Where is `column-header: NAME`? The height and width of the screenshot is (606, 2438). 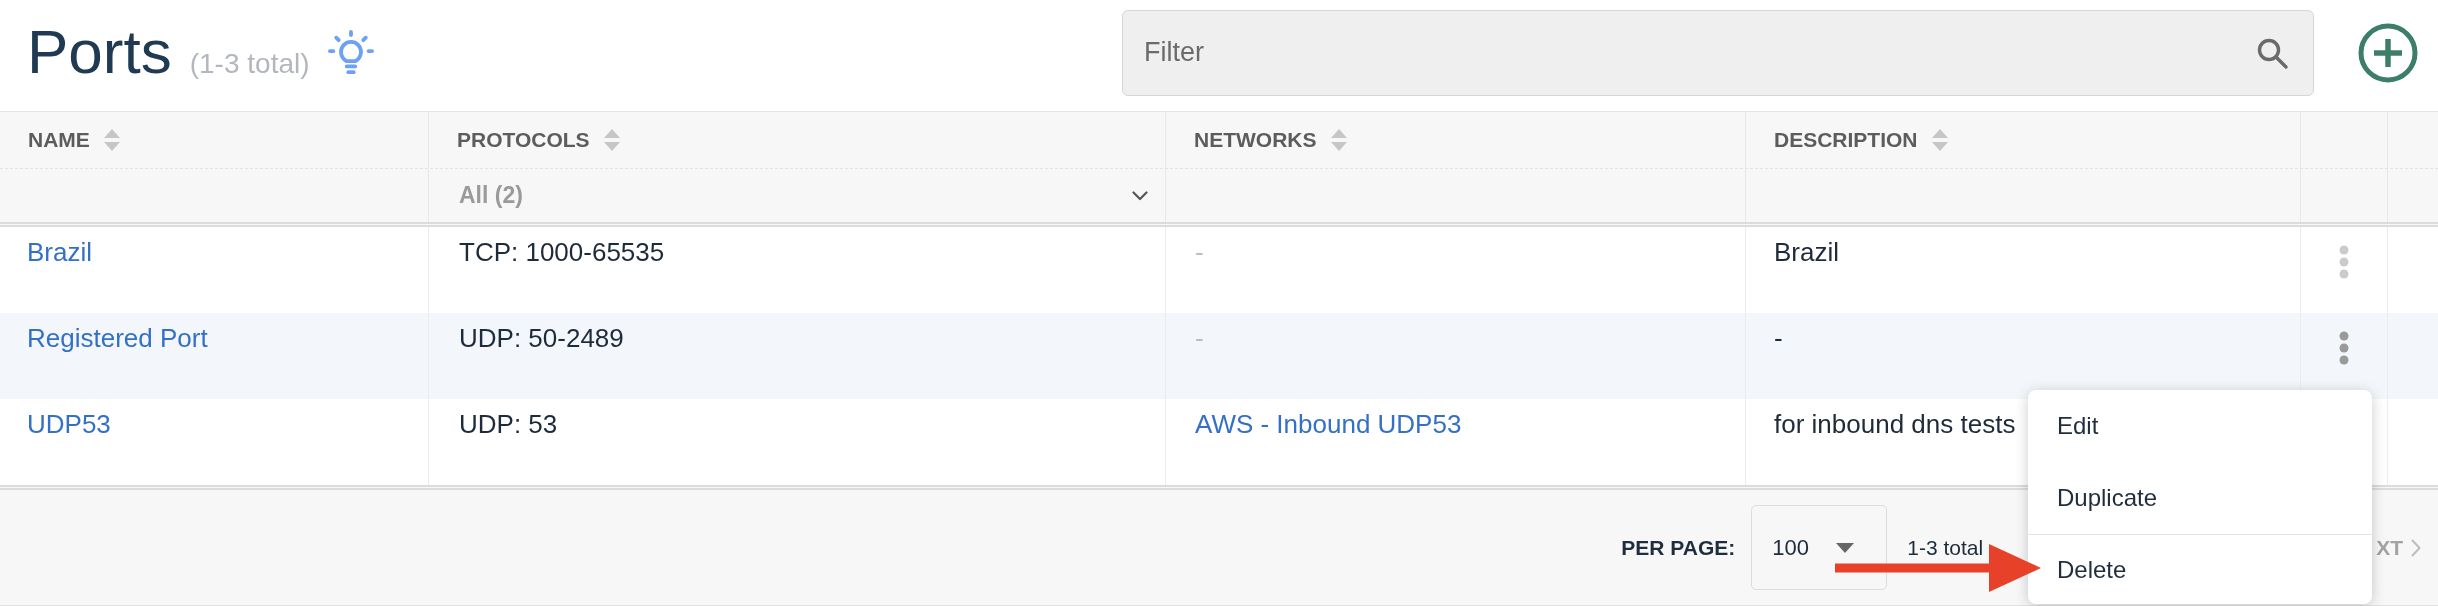 column-header: NAME is located at coordinates (59, 140).